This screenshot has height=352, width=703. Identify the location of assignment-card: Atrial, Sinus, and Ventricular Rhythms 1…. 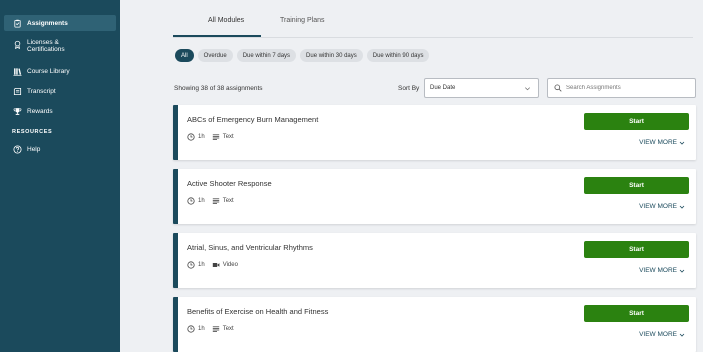
(434, 260).